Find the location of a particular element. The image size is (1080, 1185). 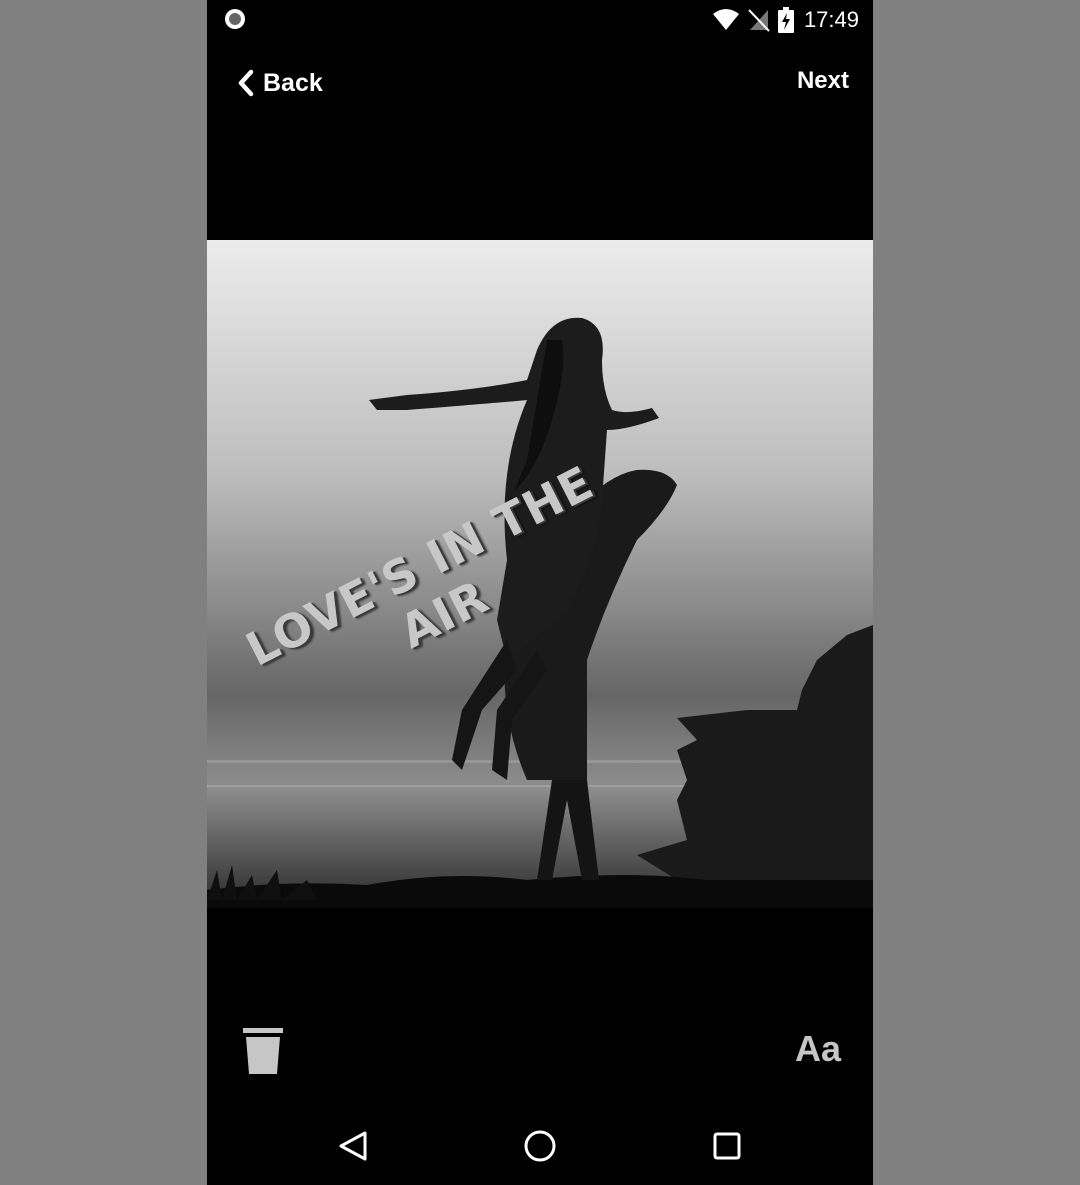

wifi-icon is located at coordinates (725, 19).